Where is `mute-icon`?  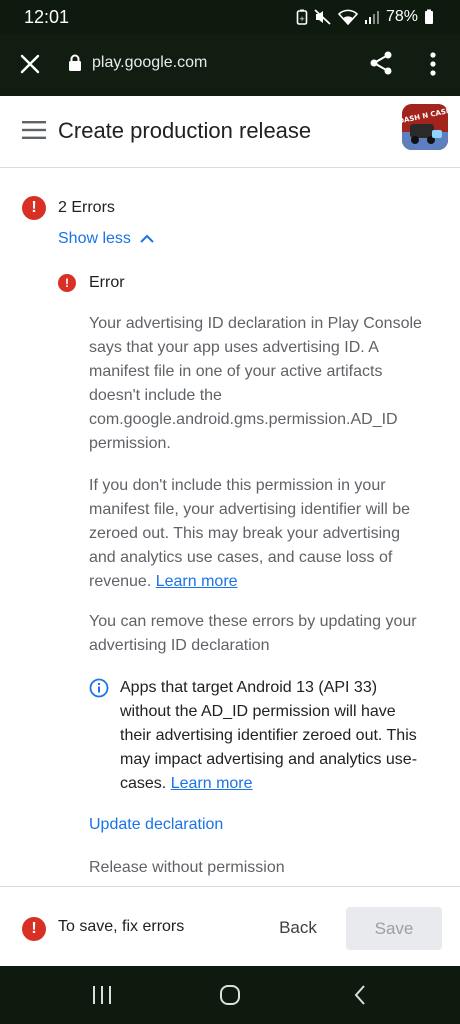
mute-icon is located at coordinates (322, 17).